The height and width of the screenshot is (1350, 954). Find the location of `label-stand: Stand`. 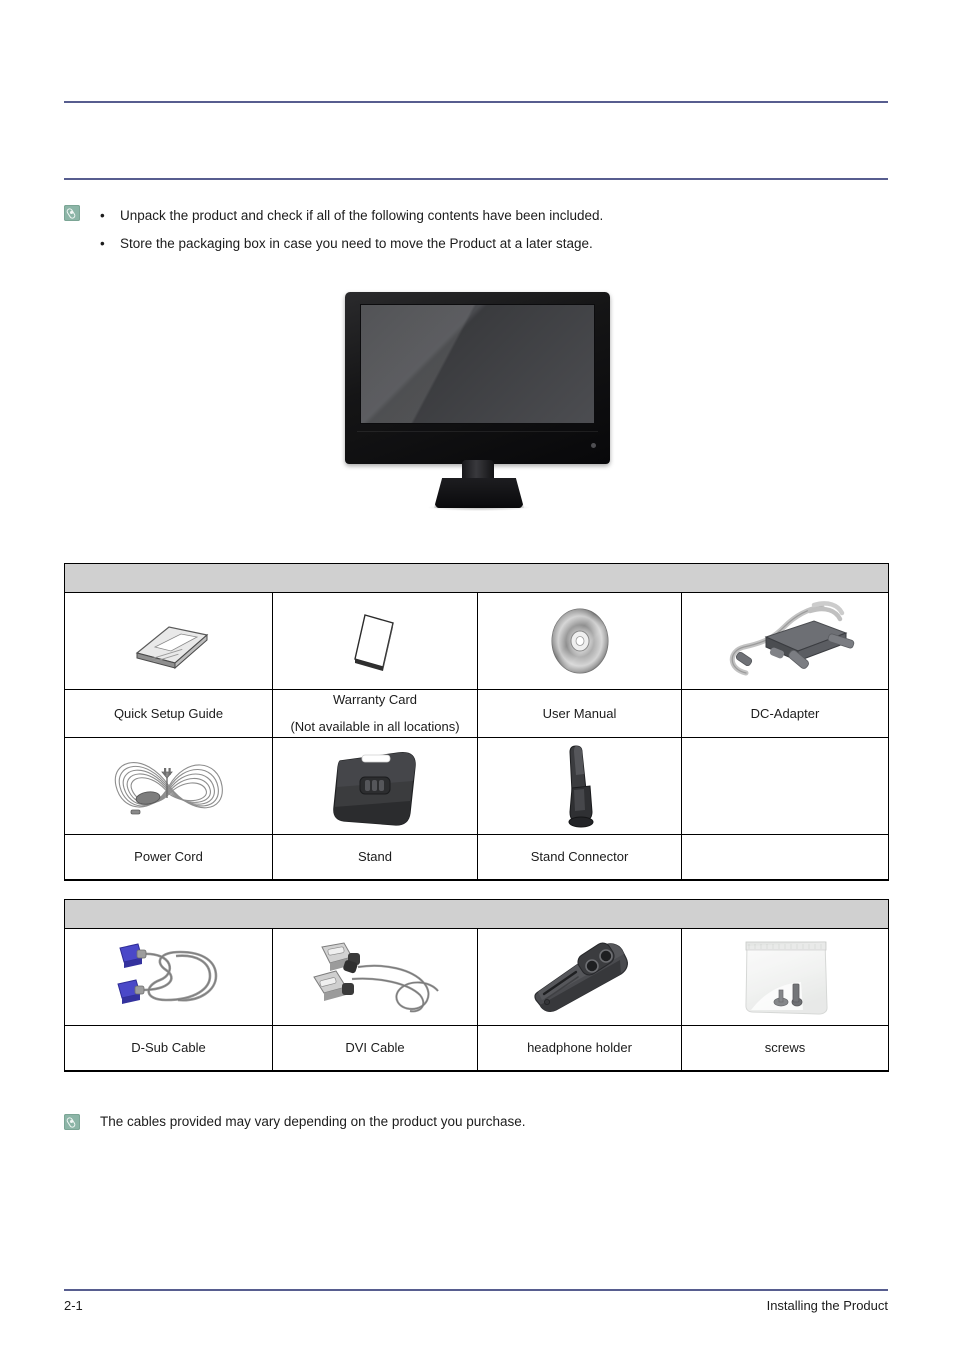

label-stand: Stand is located at coordinates (375, 857).